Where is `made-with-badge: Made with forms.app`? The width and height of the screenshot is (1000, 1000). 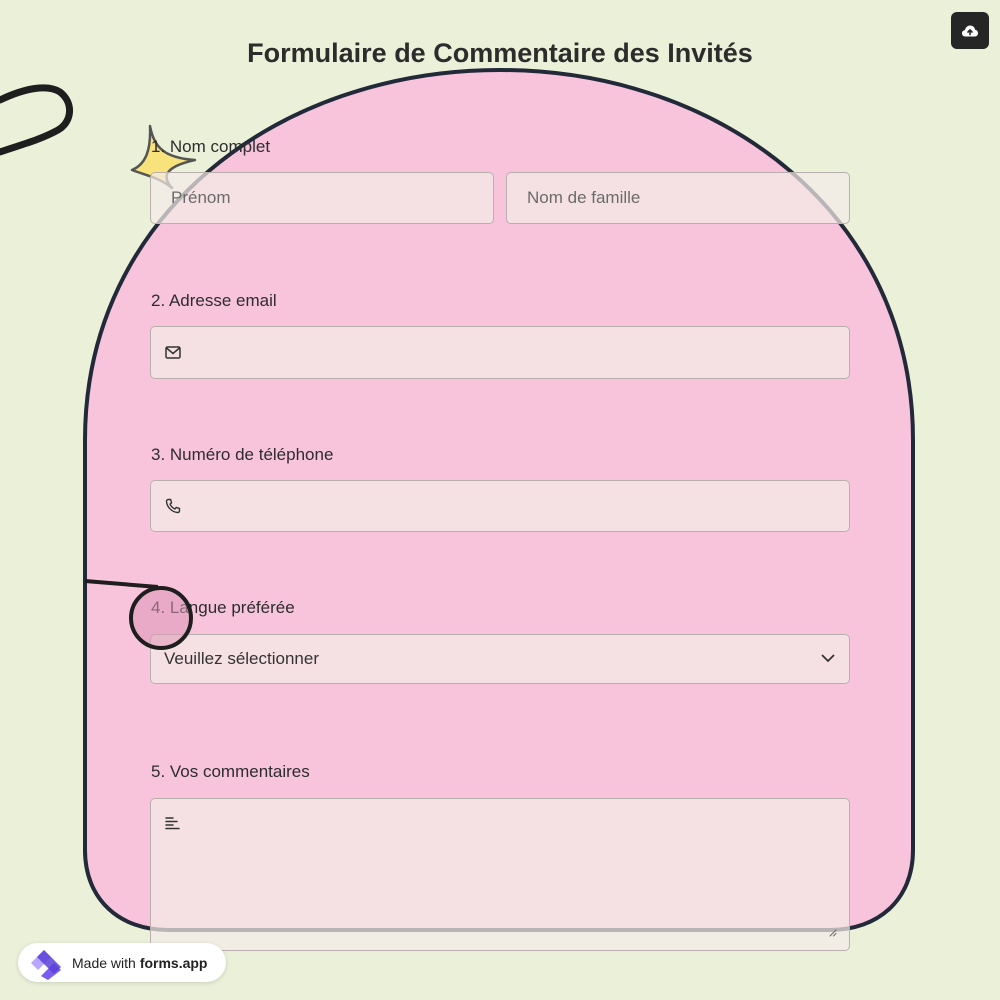 made-with-badge: Made with forms.app is located at coordinates (122, 962).